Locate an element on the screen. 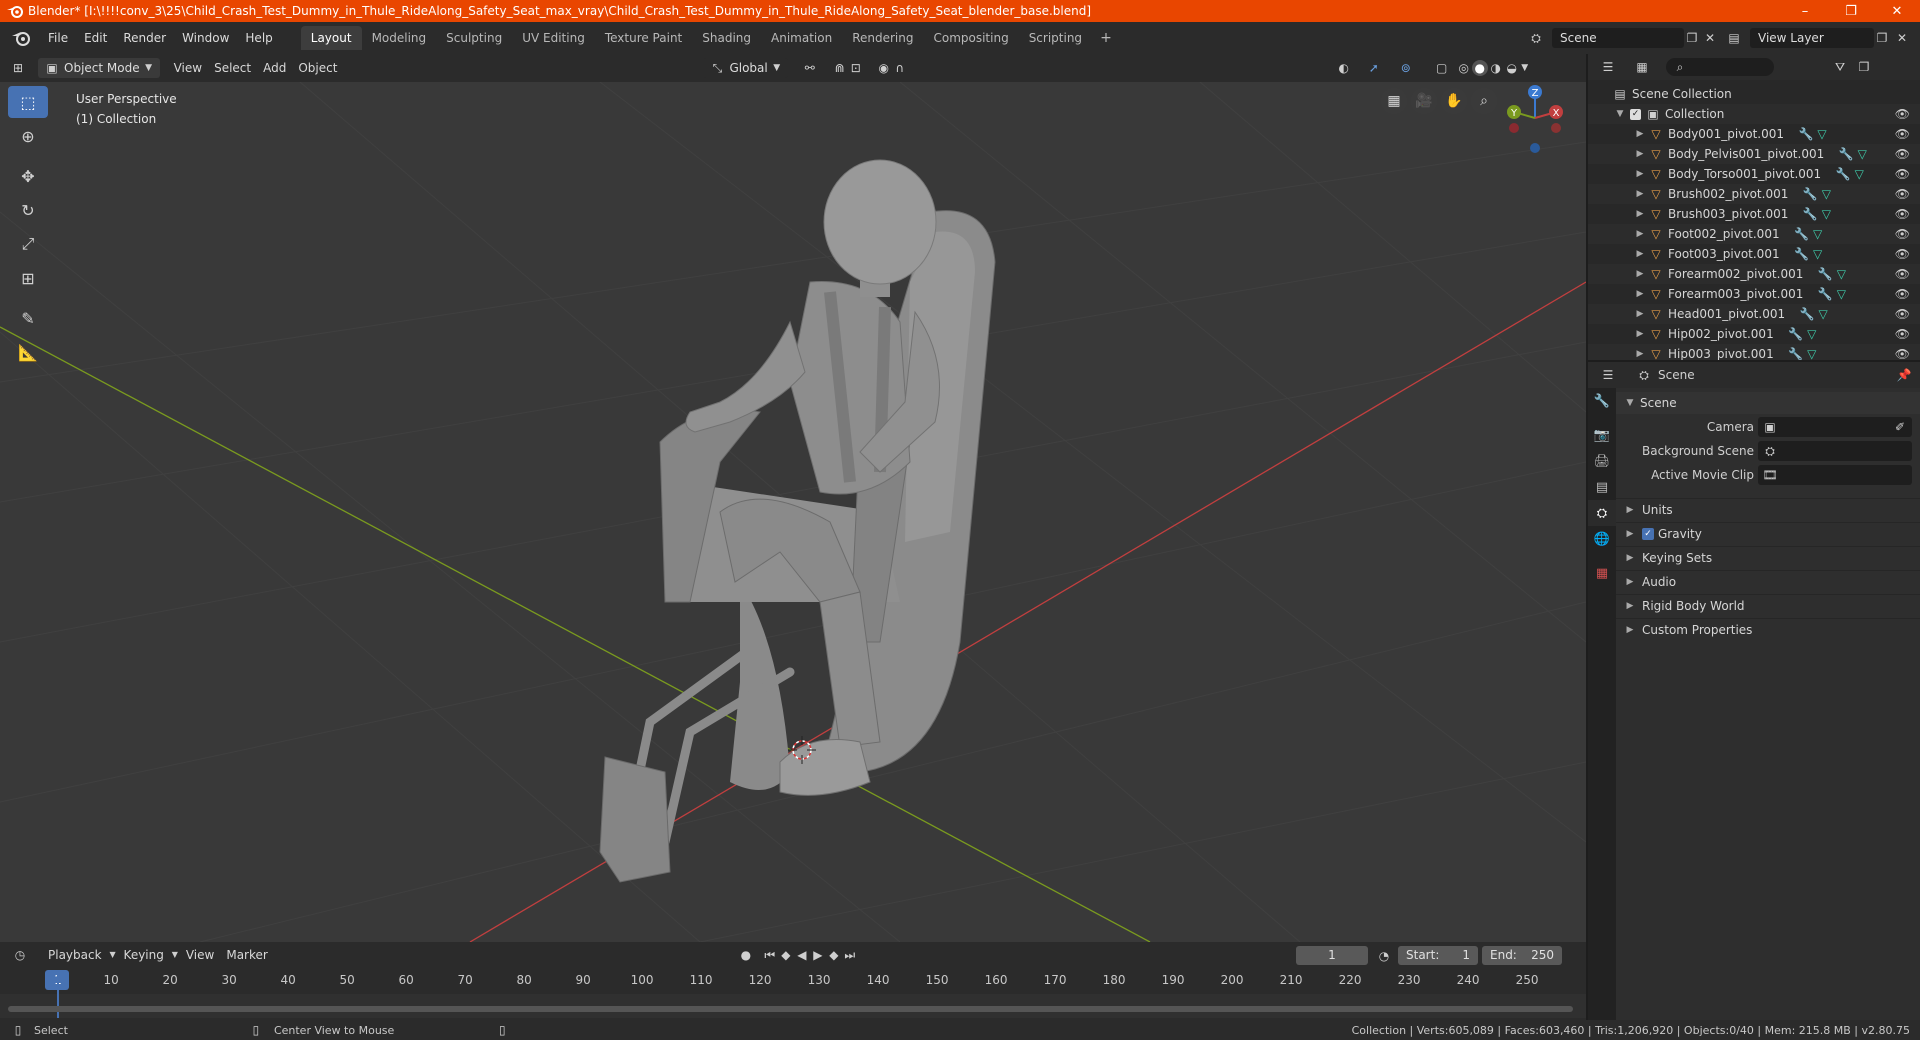 The width and height of the screenshot is (1920, 1040). outliner-item: ▶ ▽ Foot003_pivot.001 🔧 ▽ 👁 is located at coordinates (1754, 254).